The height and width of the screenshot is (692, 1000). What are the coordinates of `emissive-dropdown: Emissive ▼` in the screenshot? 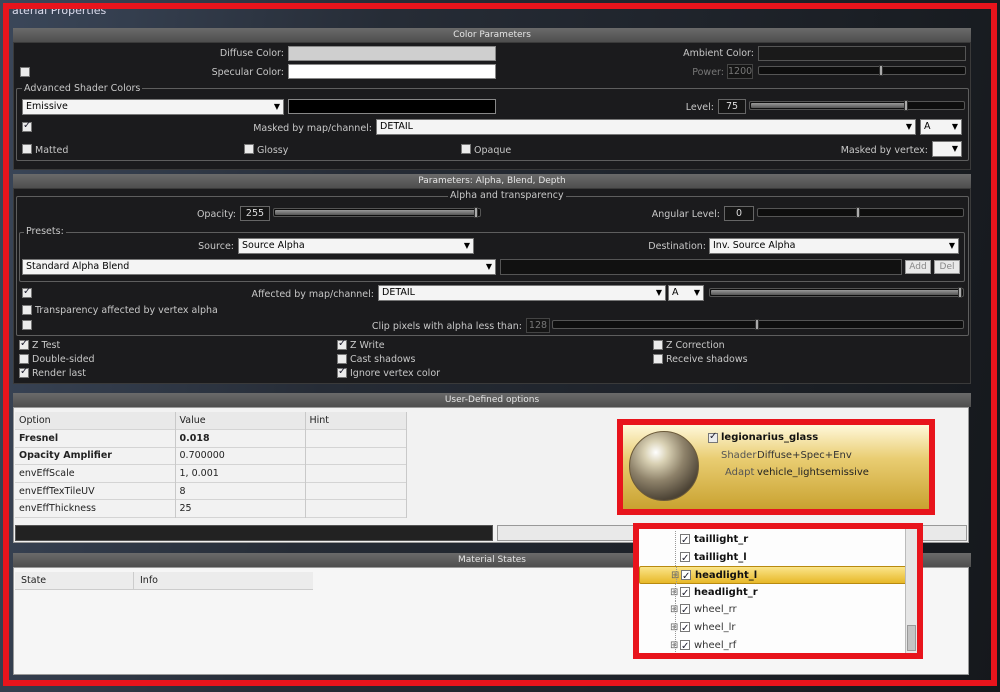 It's located at (153, 107).